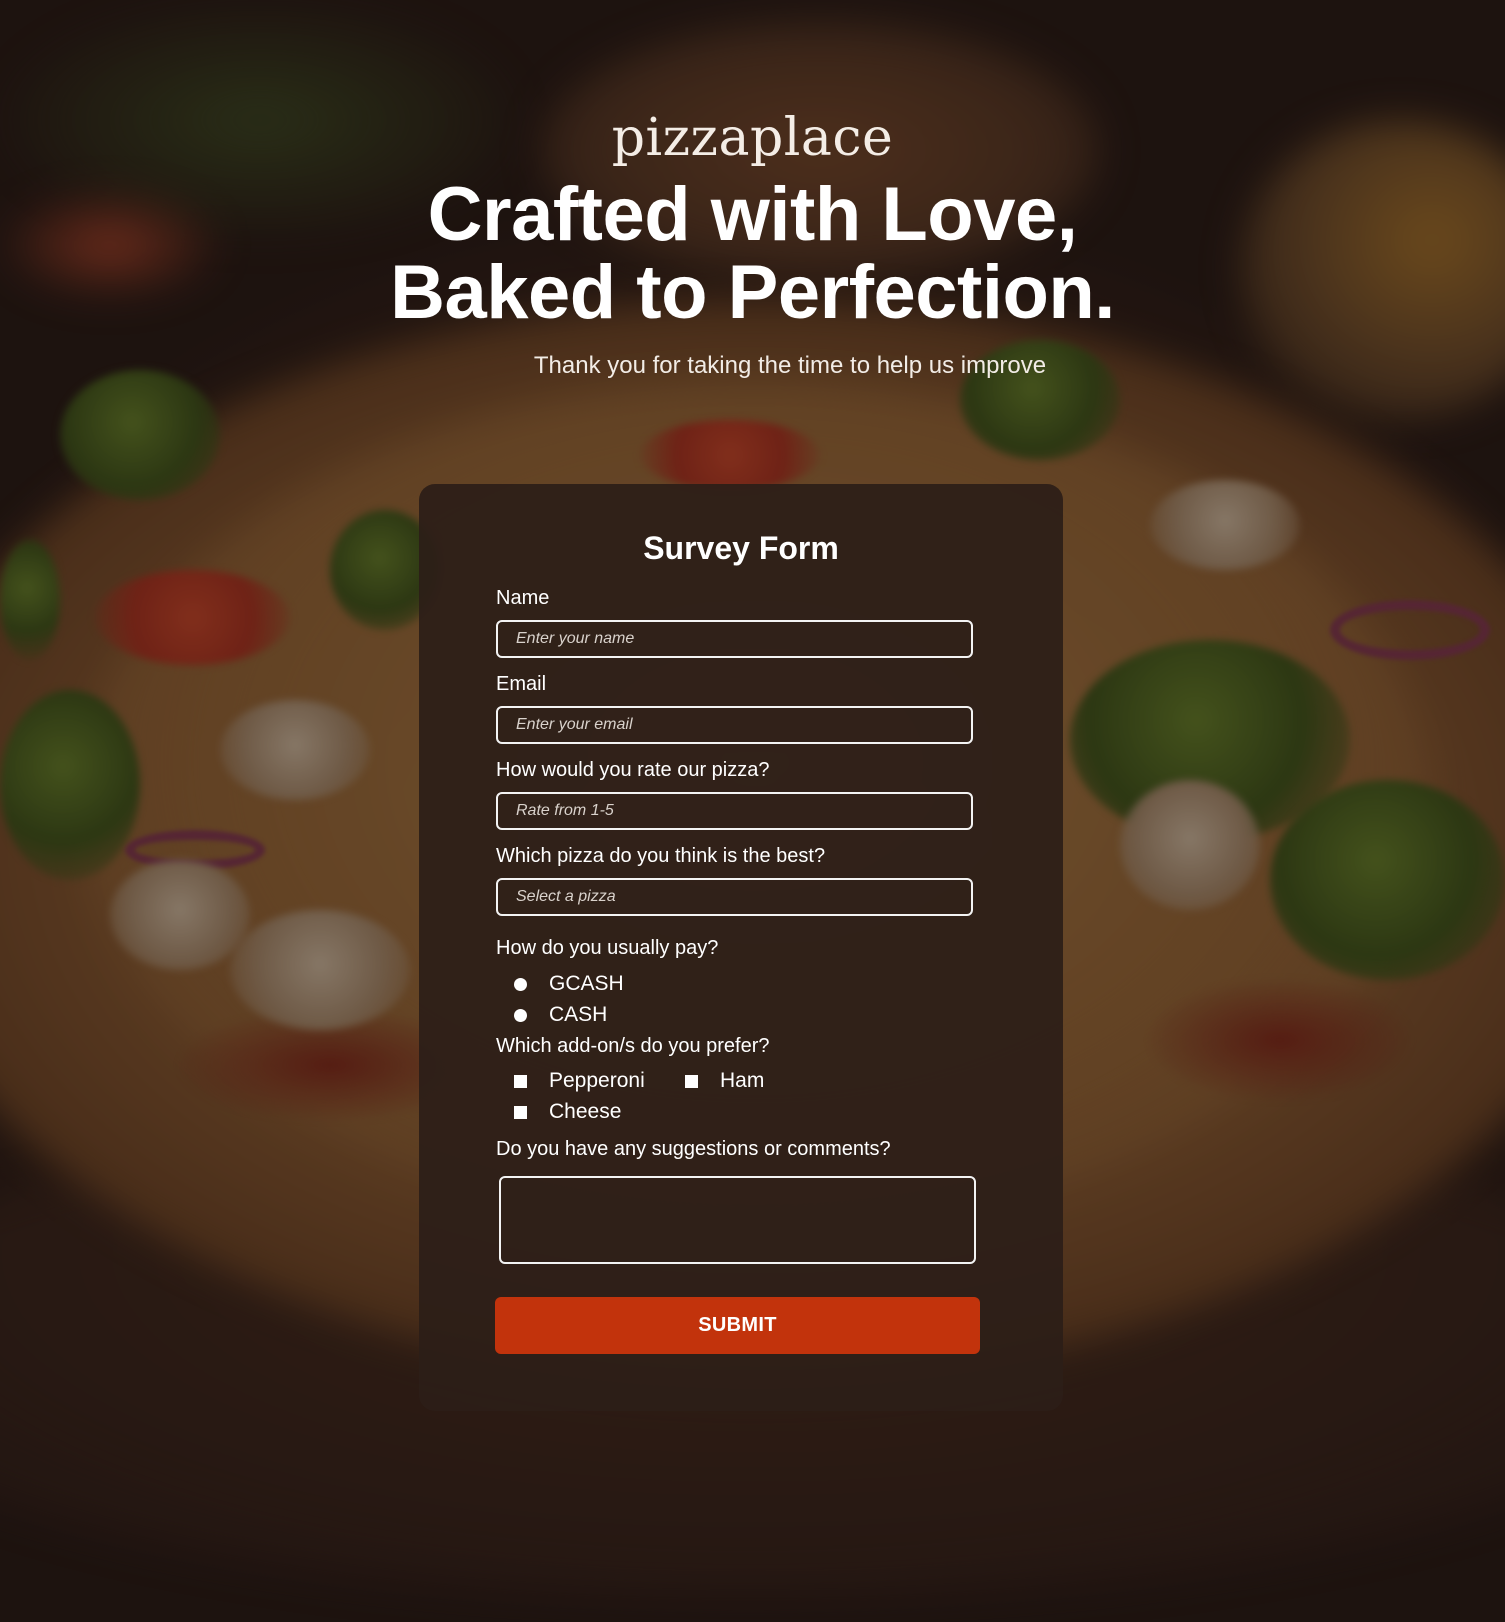 The height and width of the screenshot is (1622, 1505). What do you see at coordinates (521, 684) in the screenshot?
I see `email-label: Email` at bounding box center [521, 684].